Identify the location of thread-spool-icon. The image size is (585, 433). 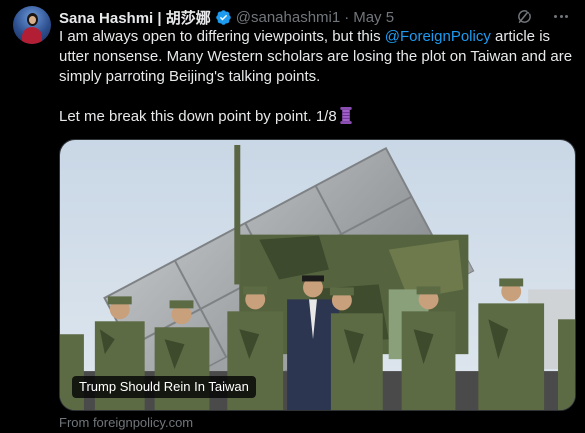
(346, 115).